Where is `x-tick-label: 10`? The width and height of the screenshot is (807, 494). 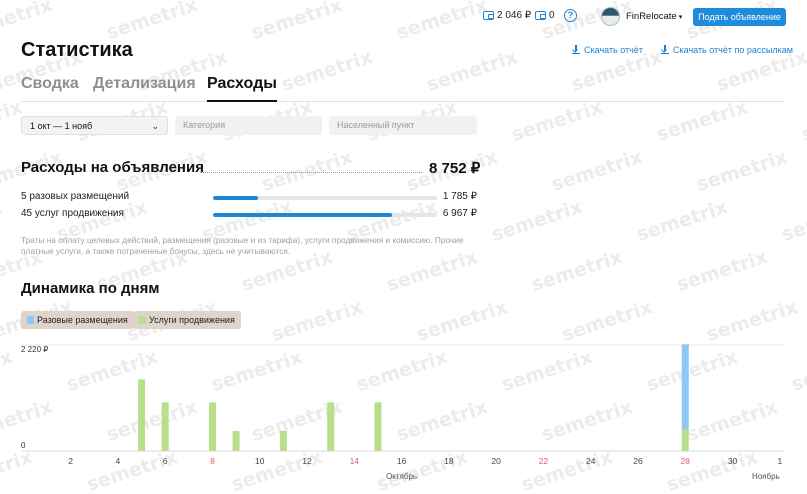
x-tick-label: 10 is located at coordinates (260, 461).